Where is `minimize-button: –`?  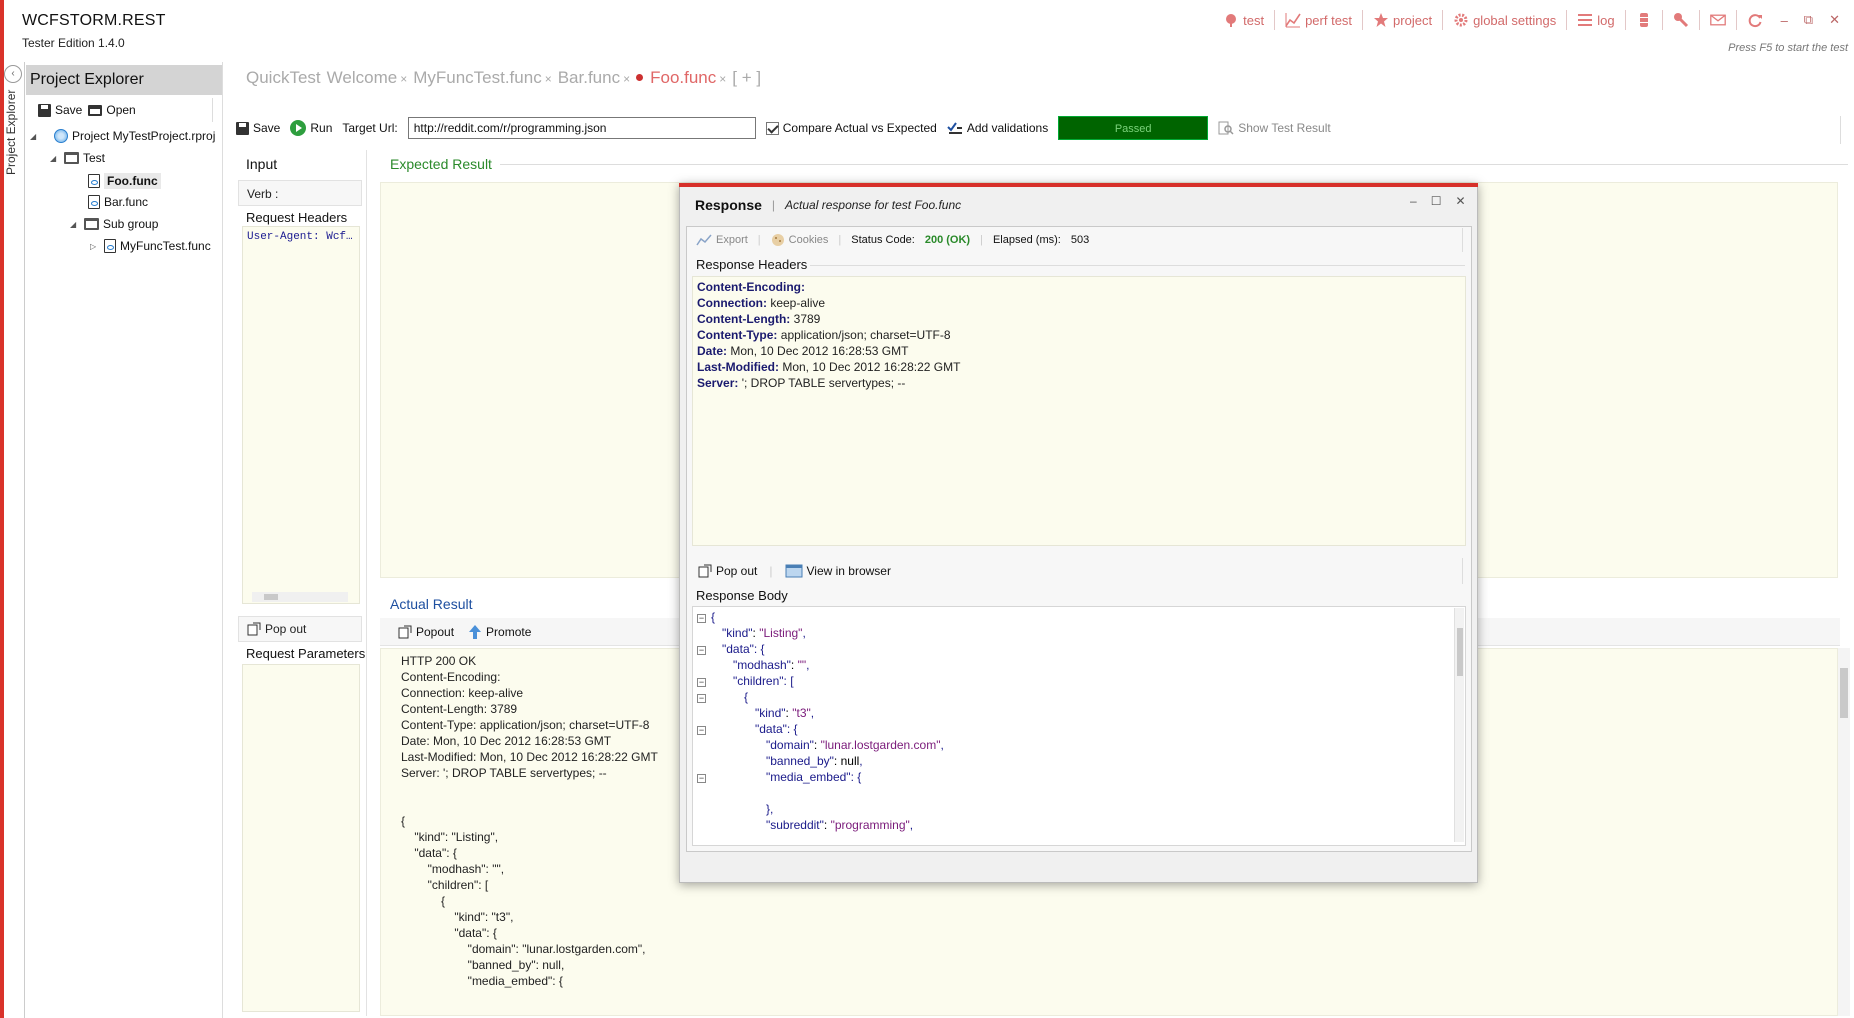 minimize-button: – is located at coordinates (1784, 20).